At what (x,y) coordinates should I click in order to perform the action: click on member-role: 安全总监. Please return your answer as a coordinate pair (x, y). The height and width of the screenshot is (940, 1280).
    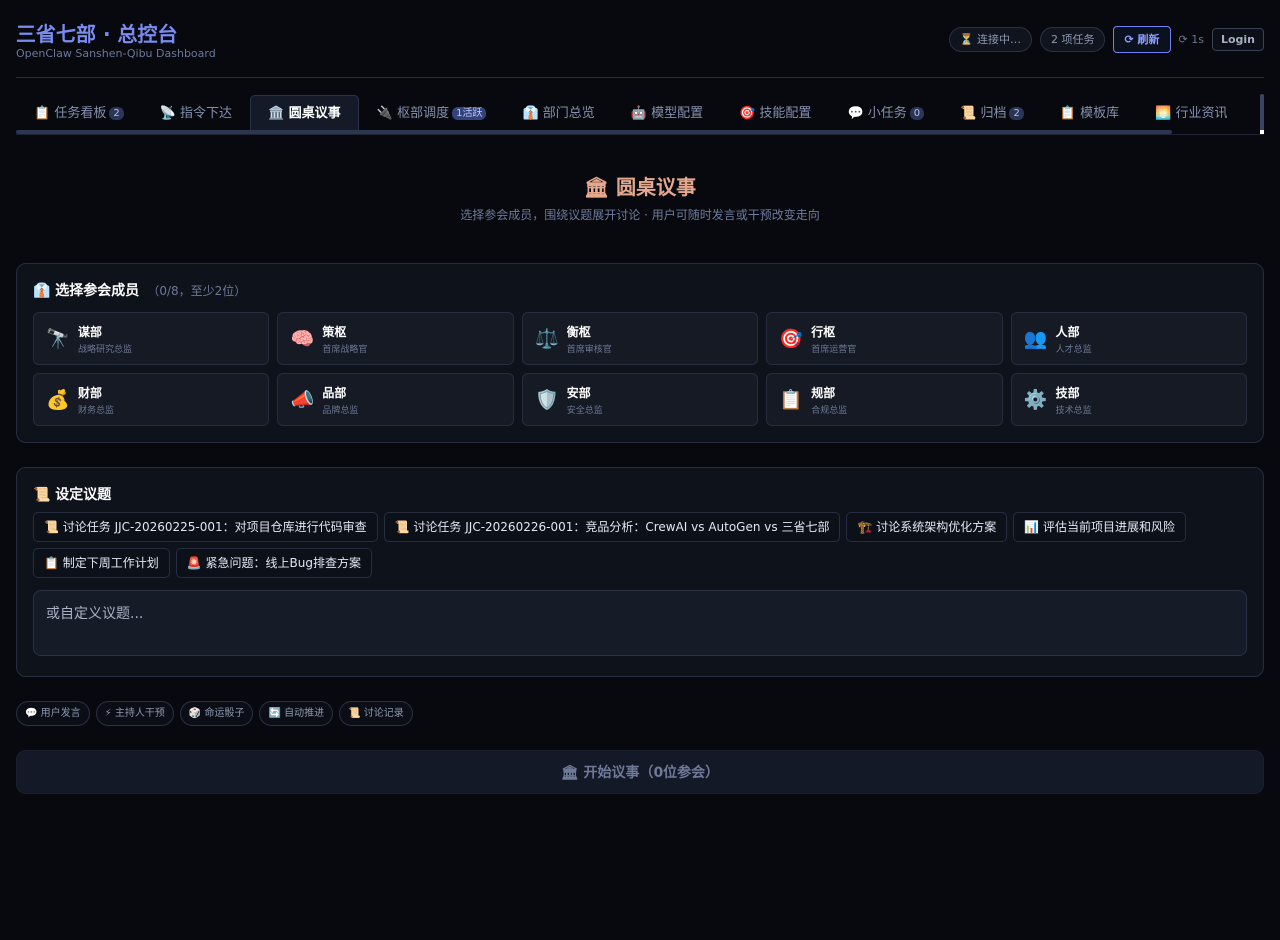
    Looking at the image, I should click on (584, 410).